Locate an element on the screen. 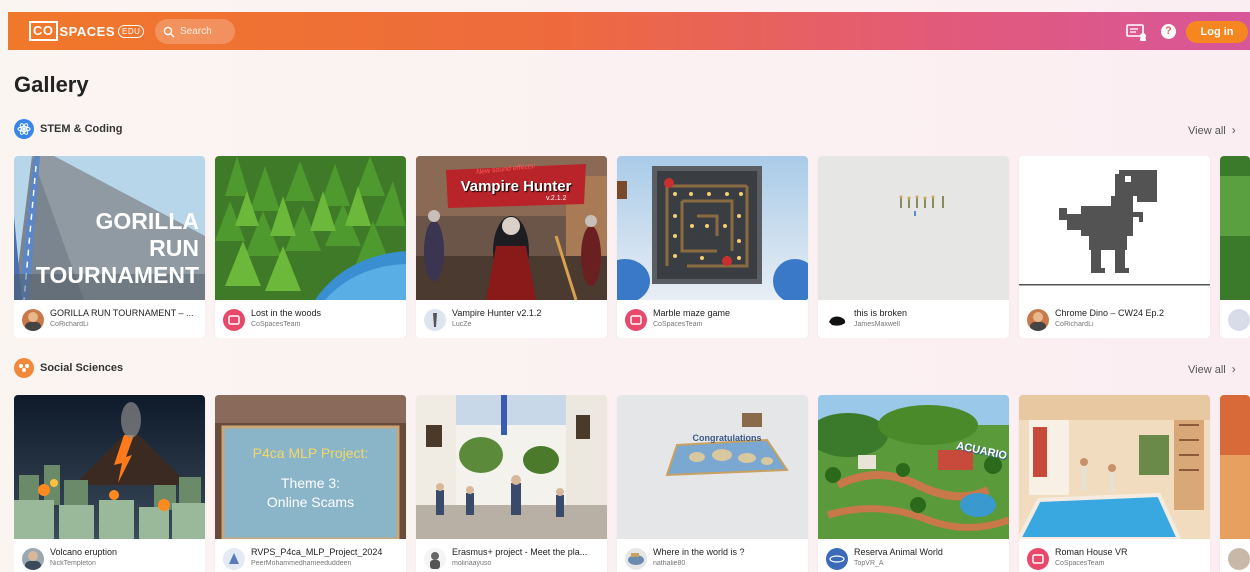  project-card: Chrome Dino – CW24 Ep.2 CoRichardLi is located at coordinates (1114, 247).